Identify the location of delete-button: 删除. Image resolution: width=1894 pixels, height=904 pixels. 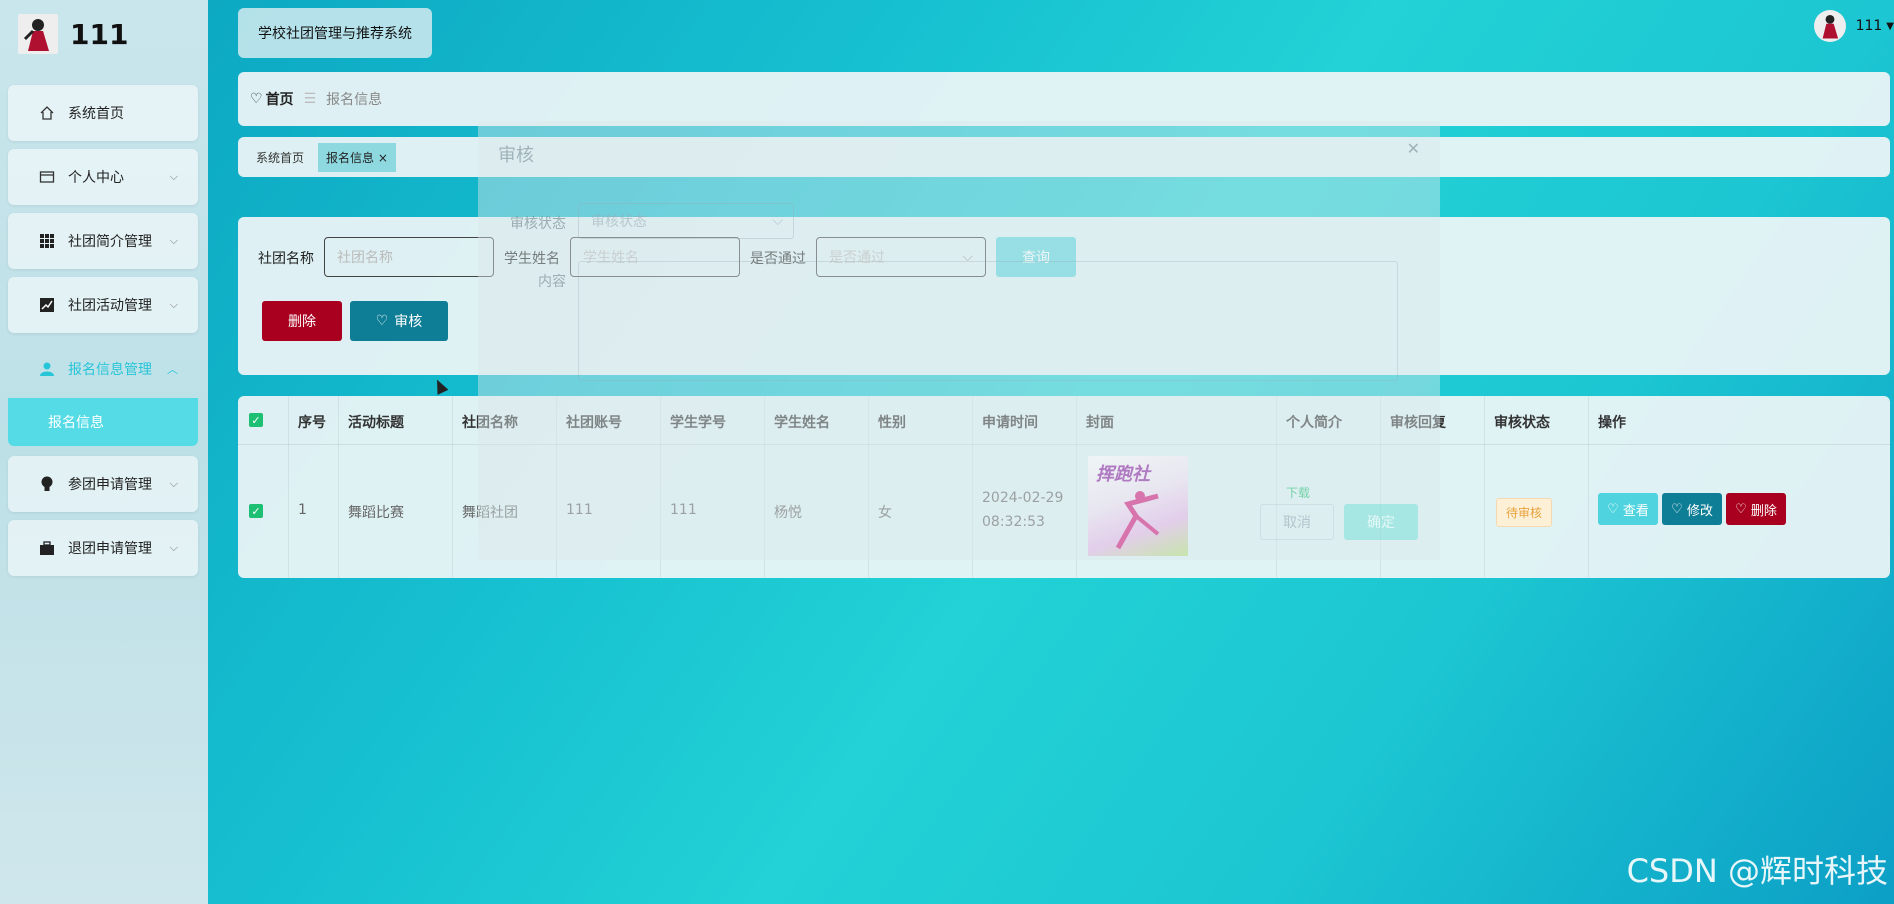
(302, 321).